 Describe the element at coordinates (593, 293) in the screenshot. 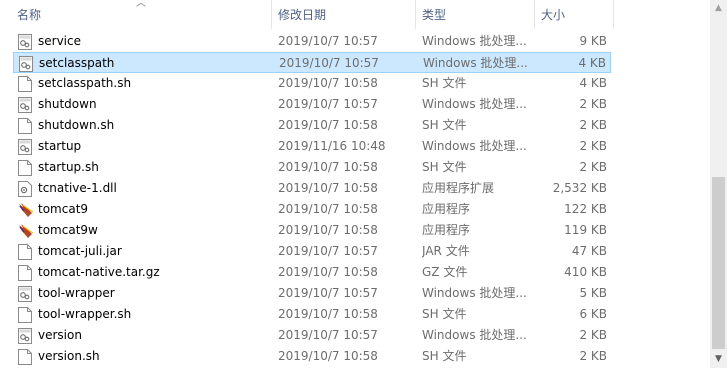

I see `file-size: 5 KB` at that location.